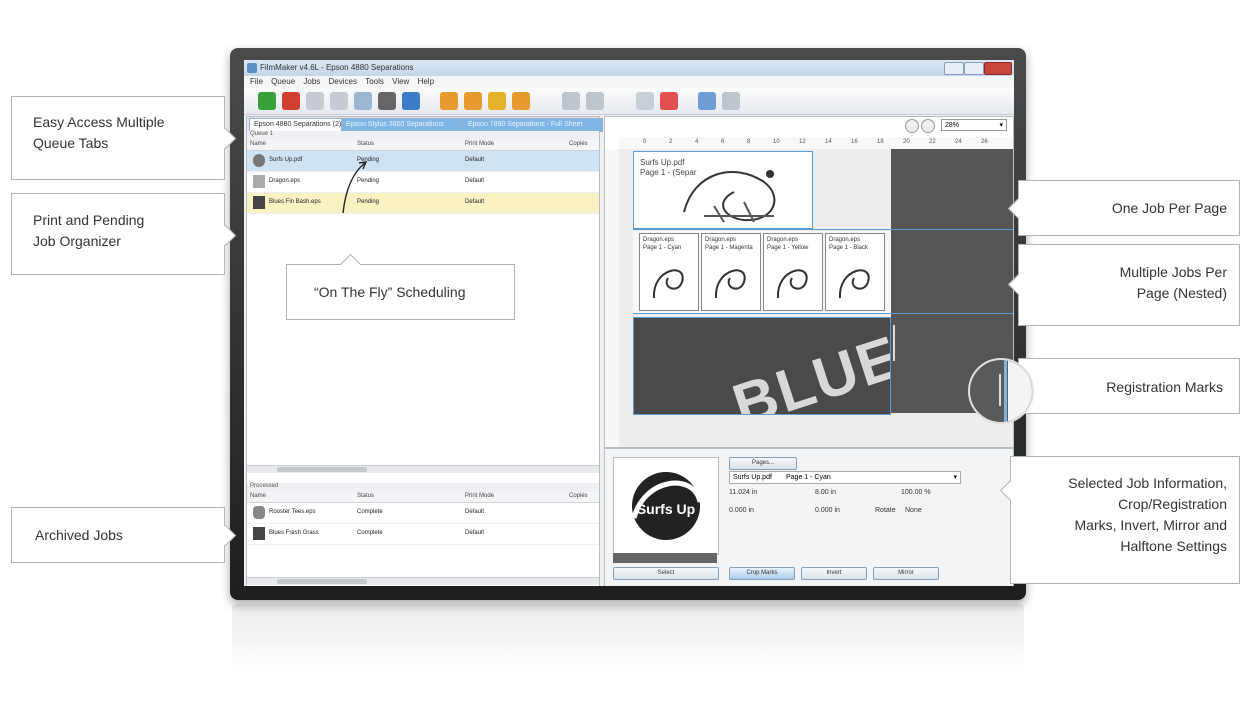 The image size is (1241, 701). What do you see at coordinates (916, 492) in the screenshot?
I see `scale-field: 100.00 %` at bounding box center [916, 492].